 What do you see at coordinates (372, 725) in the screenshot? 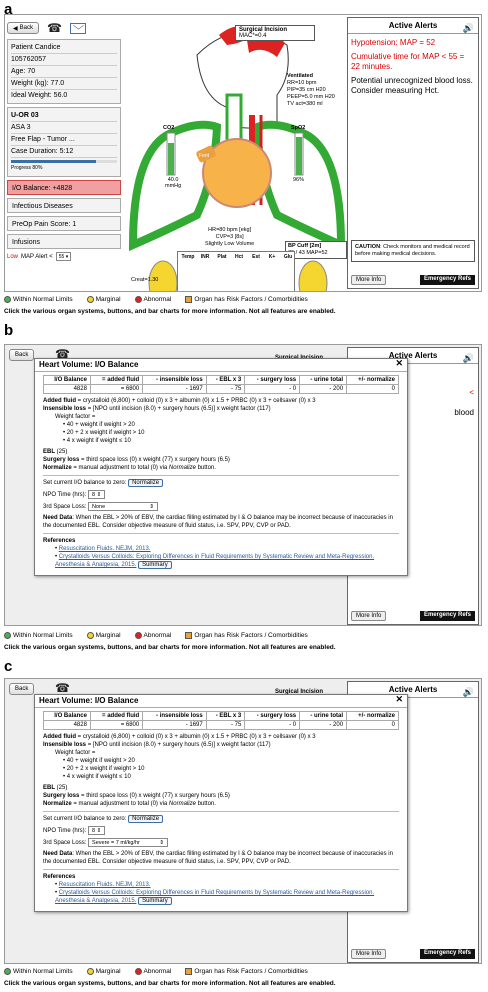
I see `io-value: 0` at bounding box center [372, 725].